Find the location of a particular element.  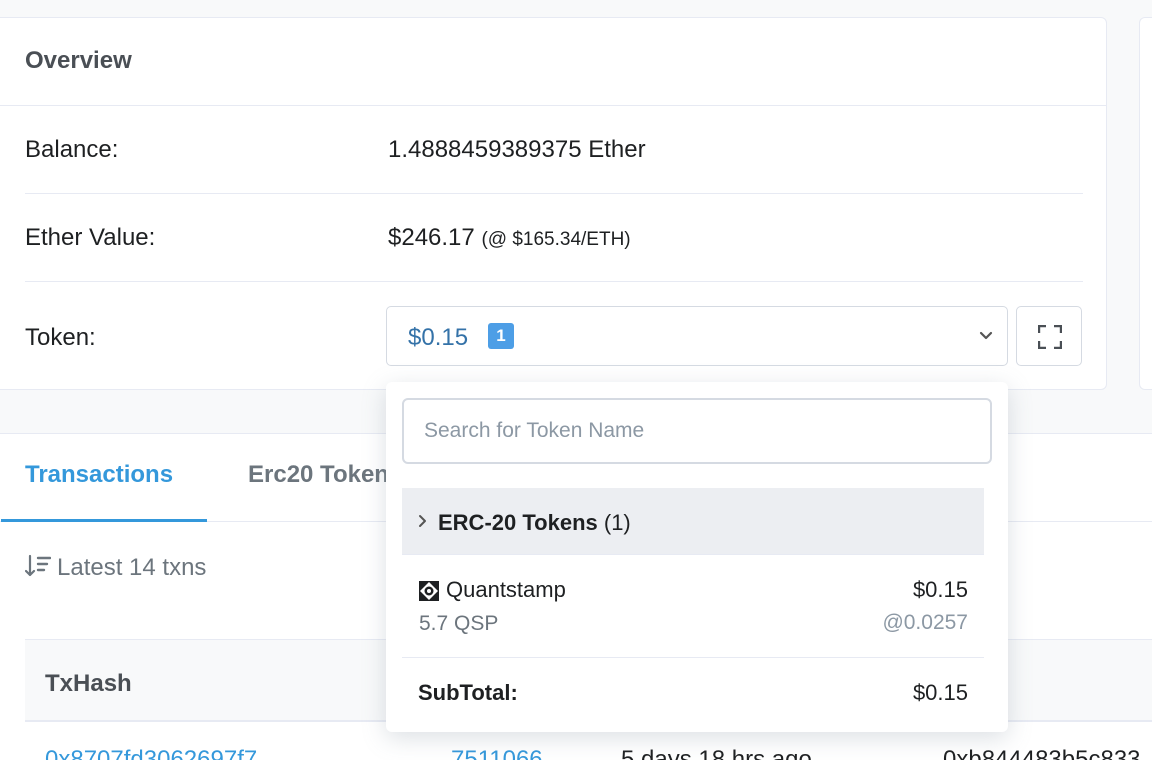

ether-value: $246.17 (@ $165.34/ETH) is located at coordinates (509, 238).